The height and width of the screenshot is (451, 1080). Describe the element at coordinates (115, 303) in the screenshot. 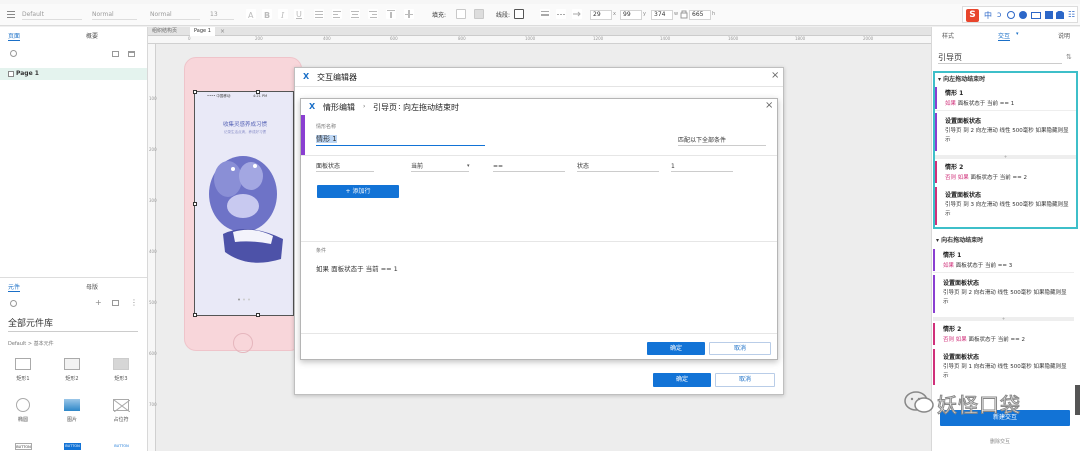

I see `library-copy-icon` at that location.